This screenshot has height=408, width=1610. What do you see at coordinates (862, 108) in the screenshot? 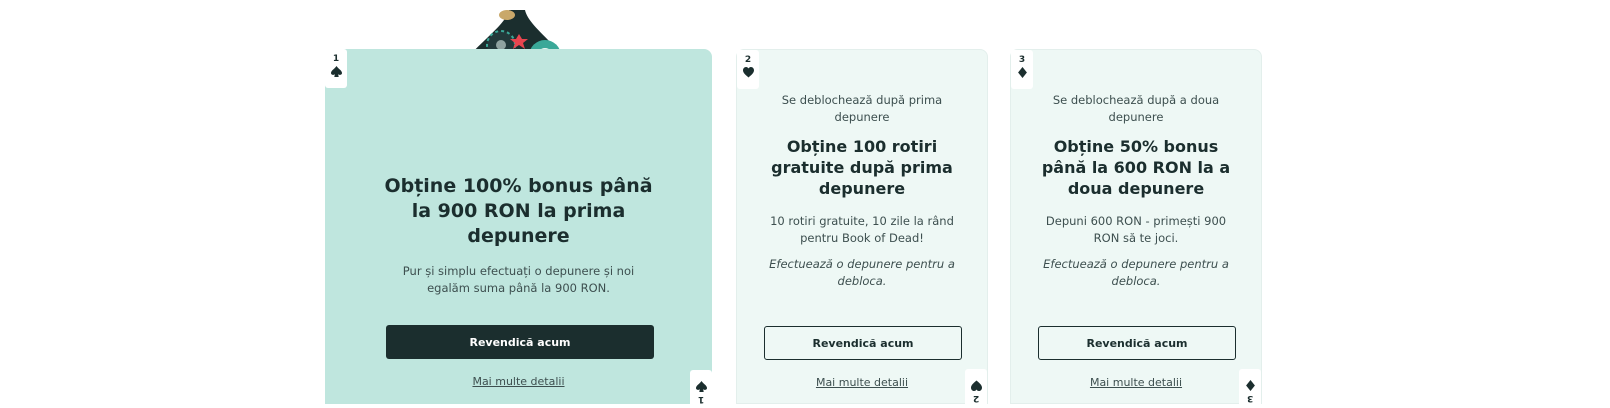
I see `unlock-condition: Se deblochează după prima depunere` at bounding box center [862, 108].